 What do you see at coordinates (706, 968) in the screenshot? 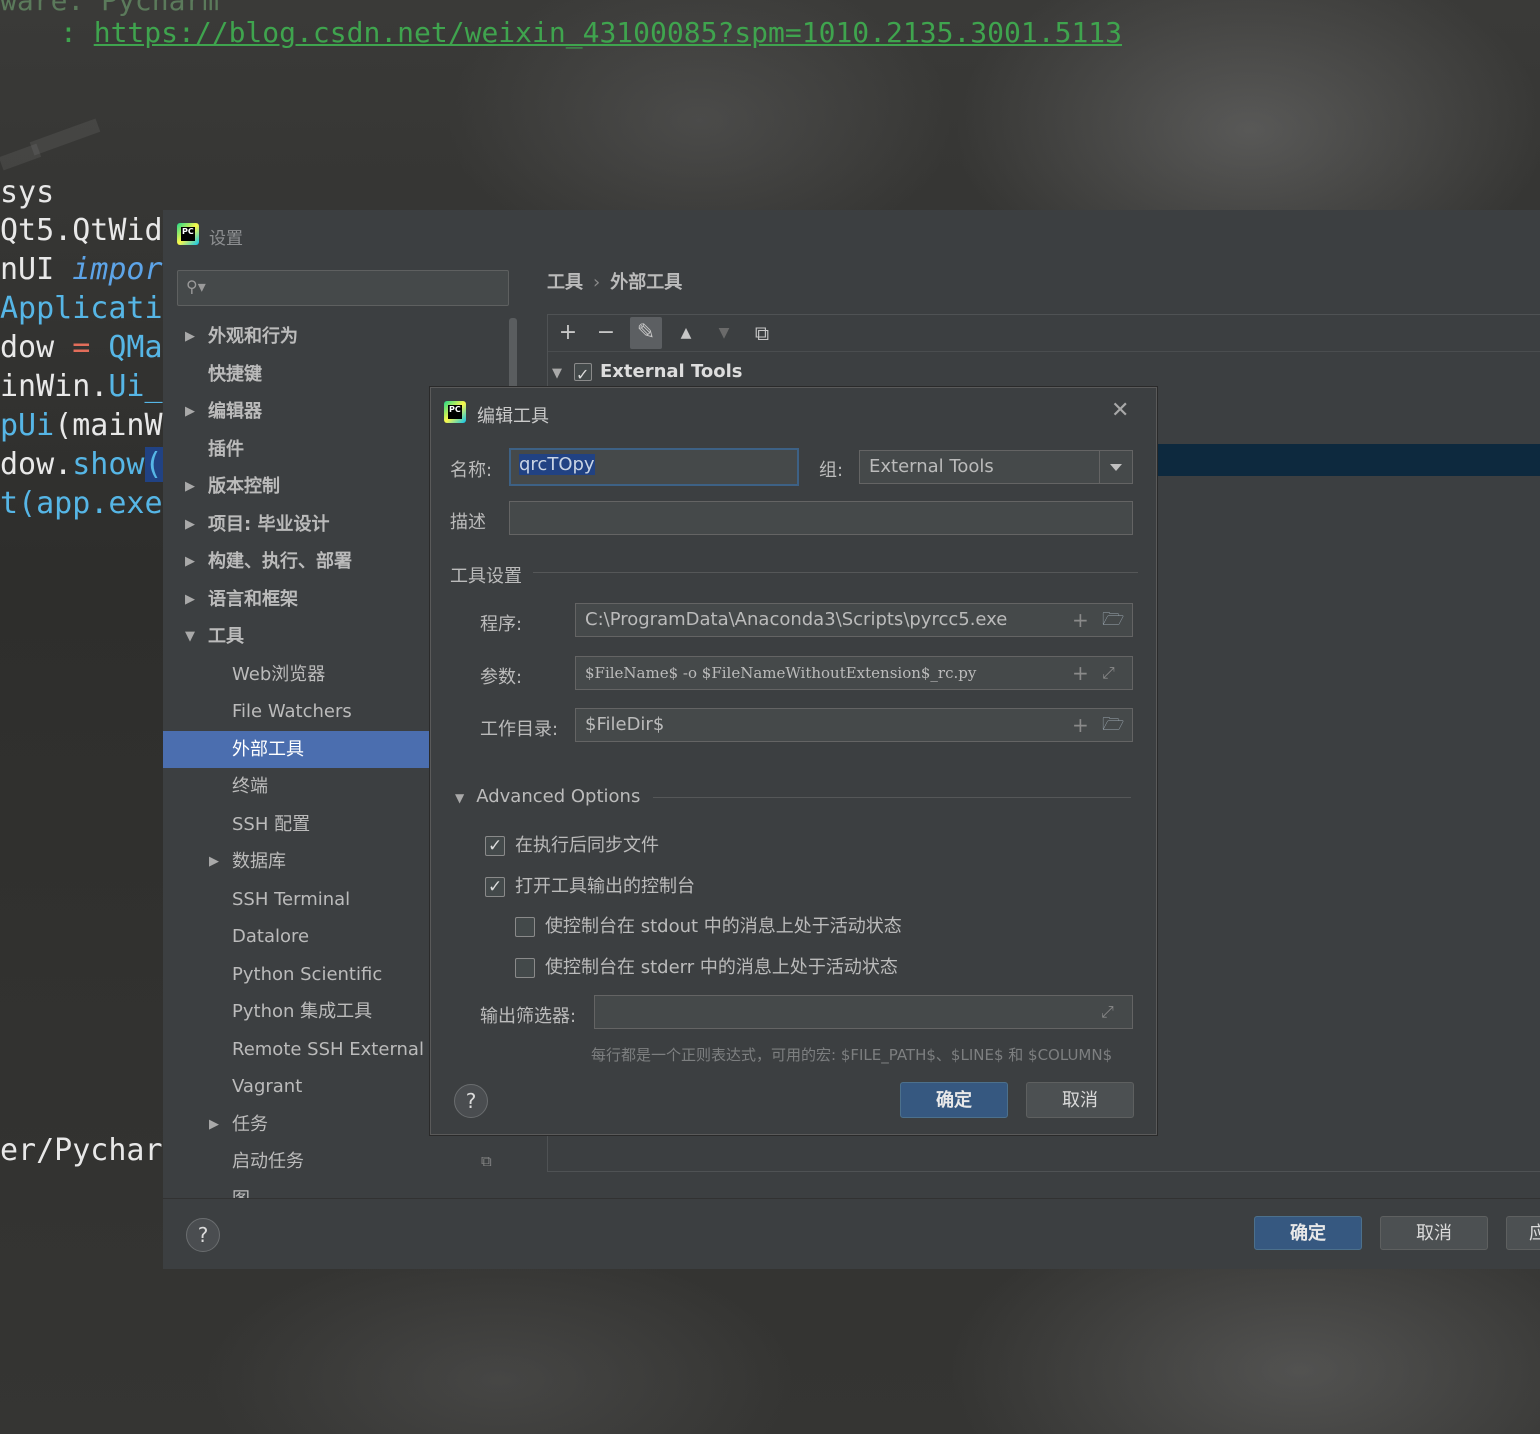
I see `stderr-activate-option: 使控制台在 stderr 中的消息上处于活动状态` at bounding box center [706, 968].